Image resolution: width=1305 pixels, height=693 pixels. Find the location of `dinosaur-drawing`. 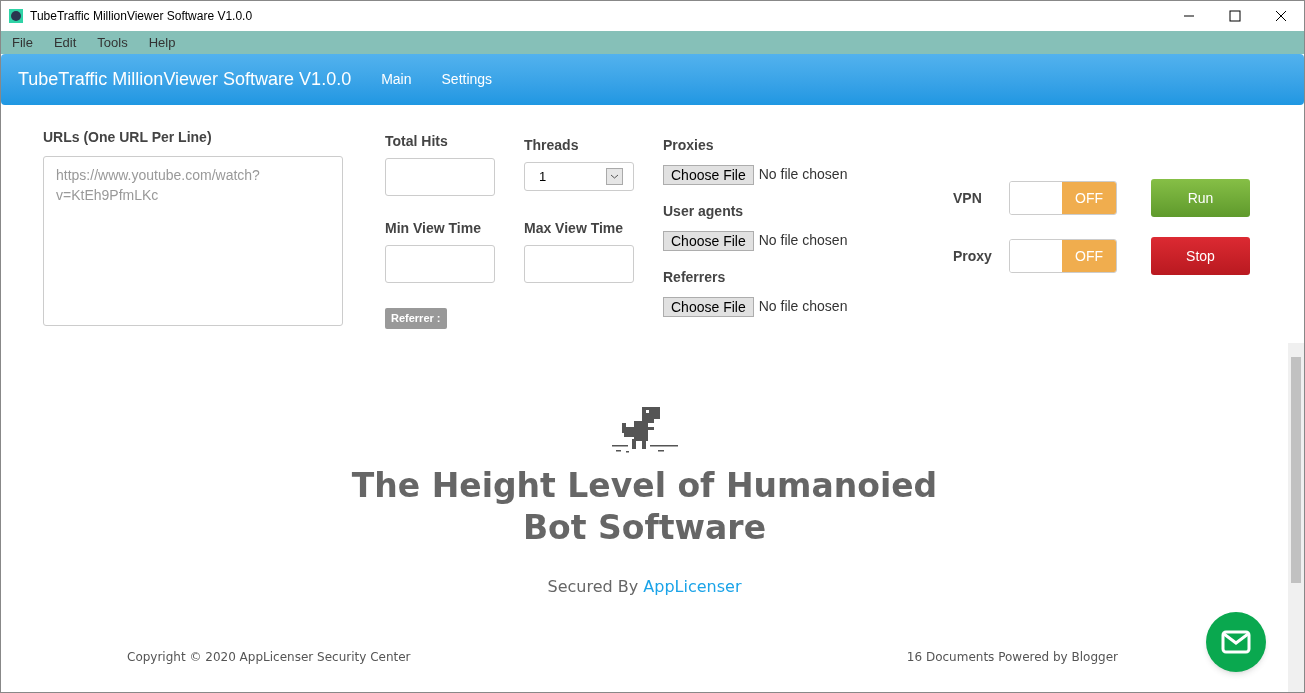

dinosaur-drawing is located at coordinates (644, 430).